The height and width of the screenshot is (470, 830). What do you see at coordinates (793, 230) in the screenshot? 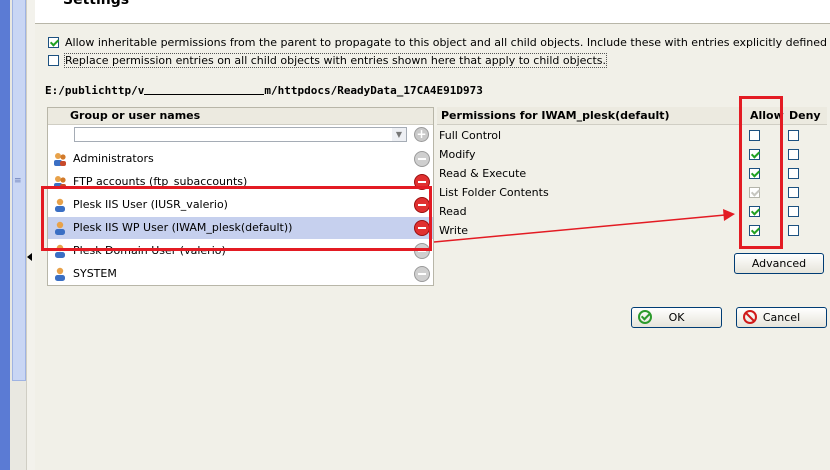
I see `write-deny-checkbox` at bounding box center [793, 230].